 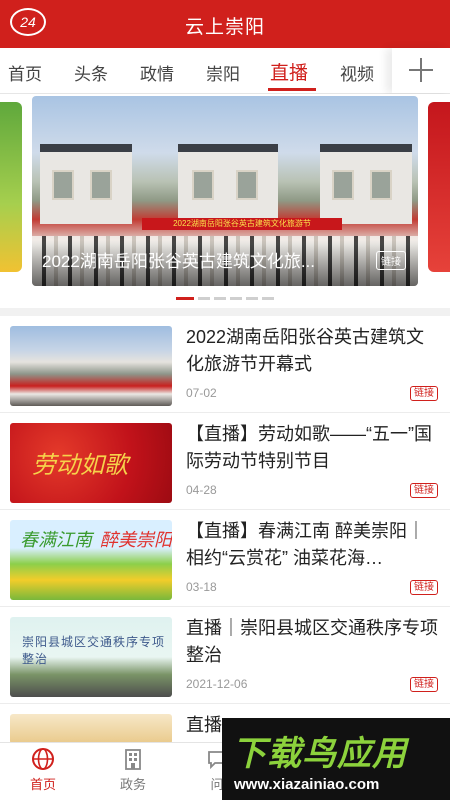 I want to click on slide-building-left, so click(x=86, y=184).